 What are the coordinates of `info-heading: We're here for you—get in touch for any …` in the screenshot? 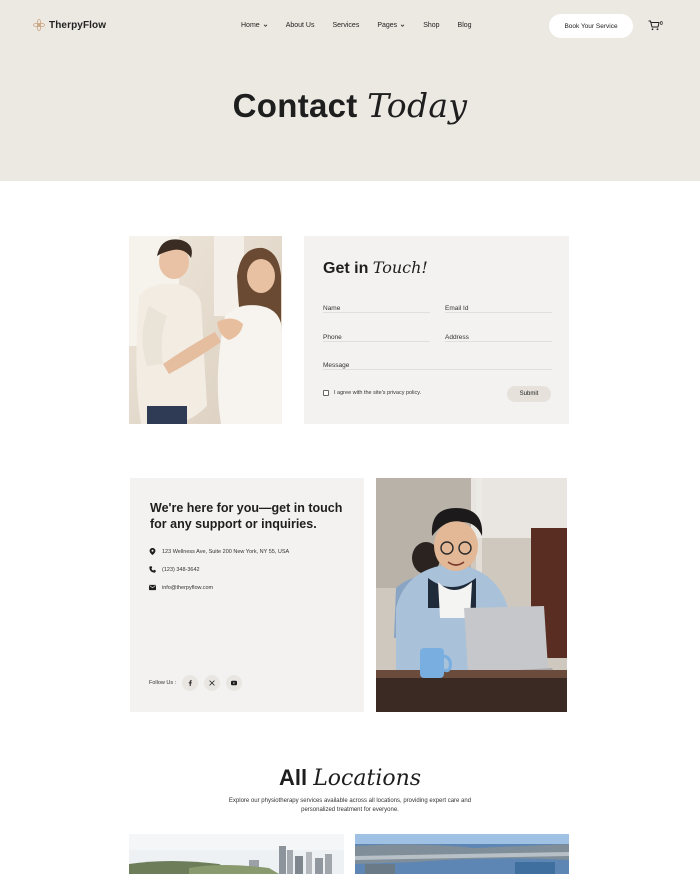 It's located at (246, 516).